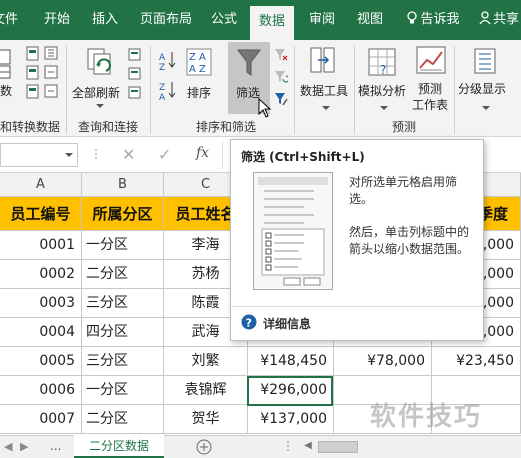 The width and height of the screenshot is (521, 458). Describe the element at coordinates (206, 390) in the screenshot. I see `cell-employee-name: 袁锦辉` at that location.